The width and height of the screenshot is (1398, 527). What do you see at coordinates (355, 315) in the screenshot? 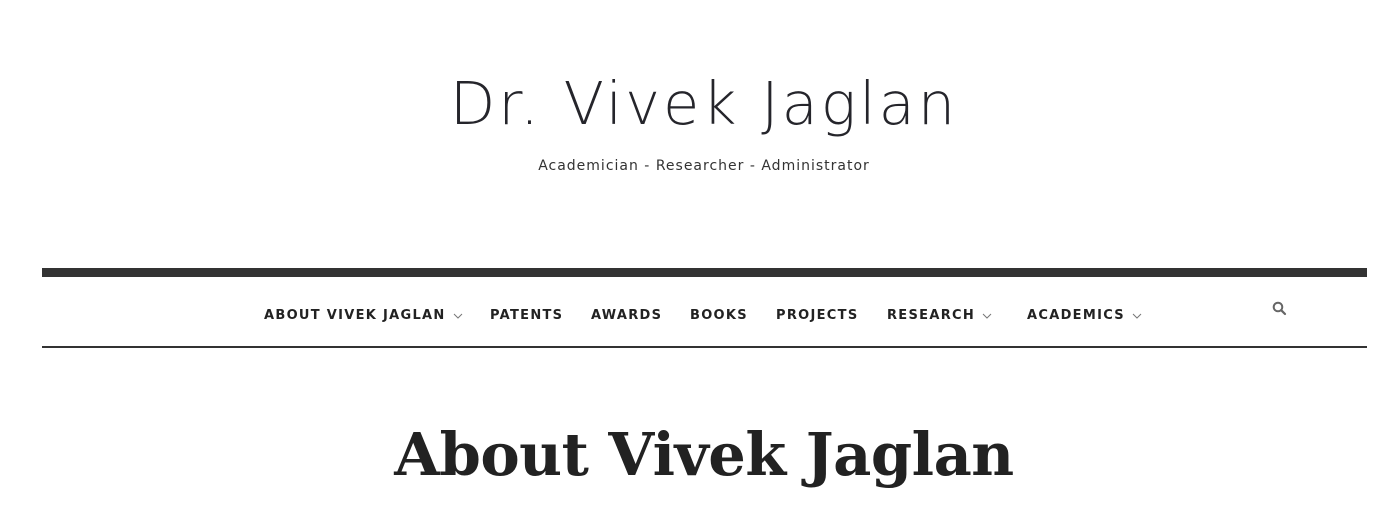
I see `nav-item-label: ABOUT VIVEK JAGLAN` at bounding box center [355, 315].